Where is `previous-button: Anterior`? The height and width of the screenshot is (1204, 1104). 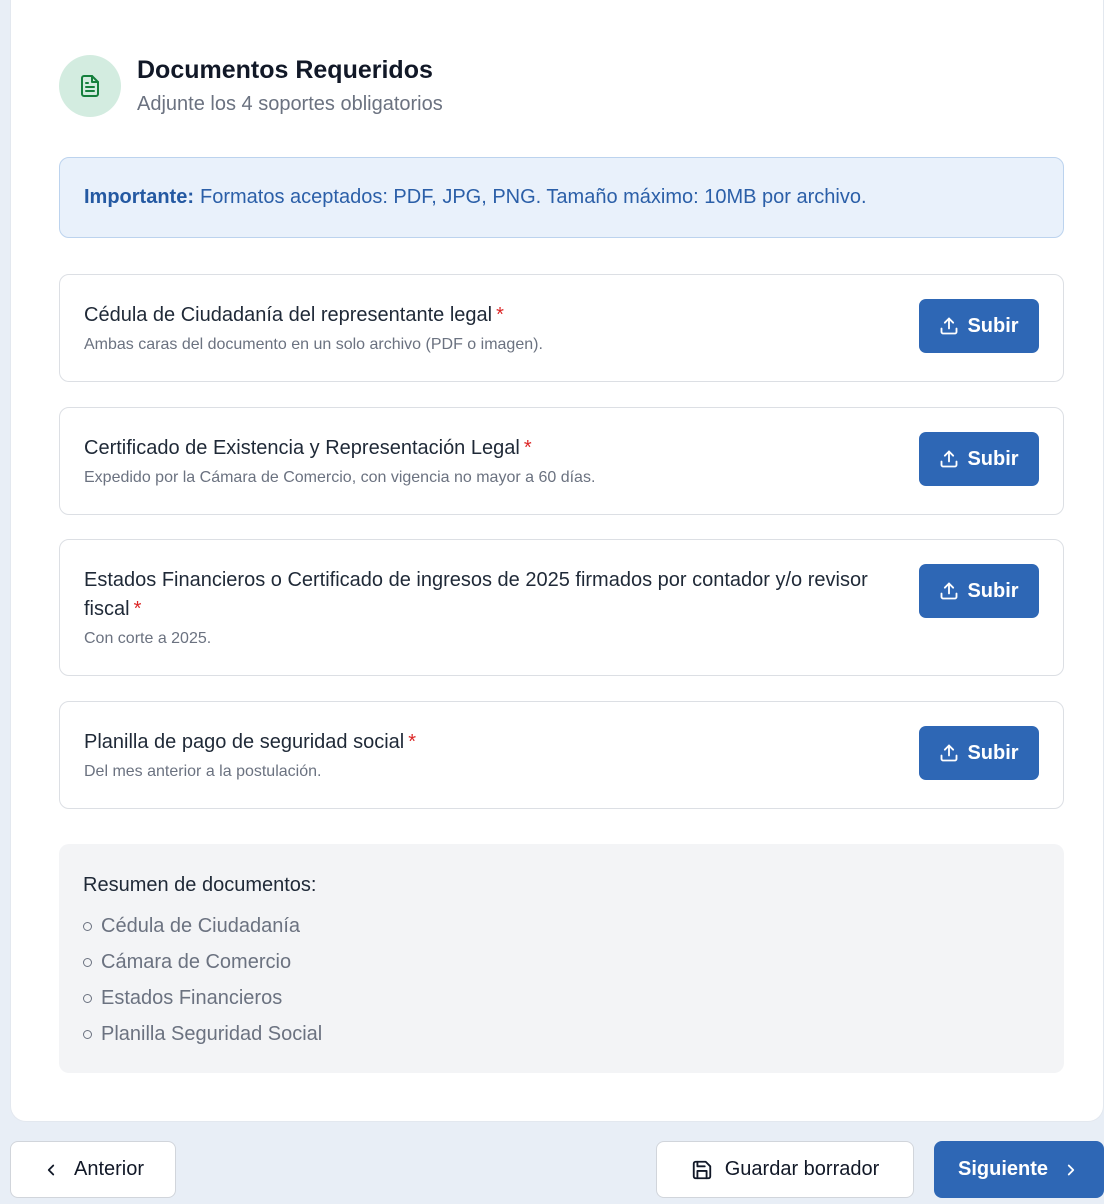
previous-button: Anterior is located at coordinates (93, 1169).